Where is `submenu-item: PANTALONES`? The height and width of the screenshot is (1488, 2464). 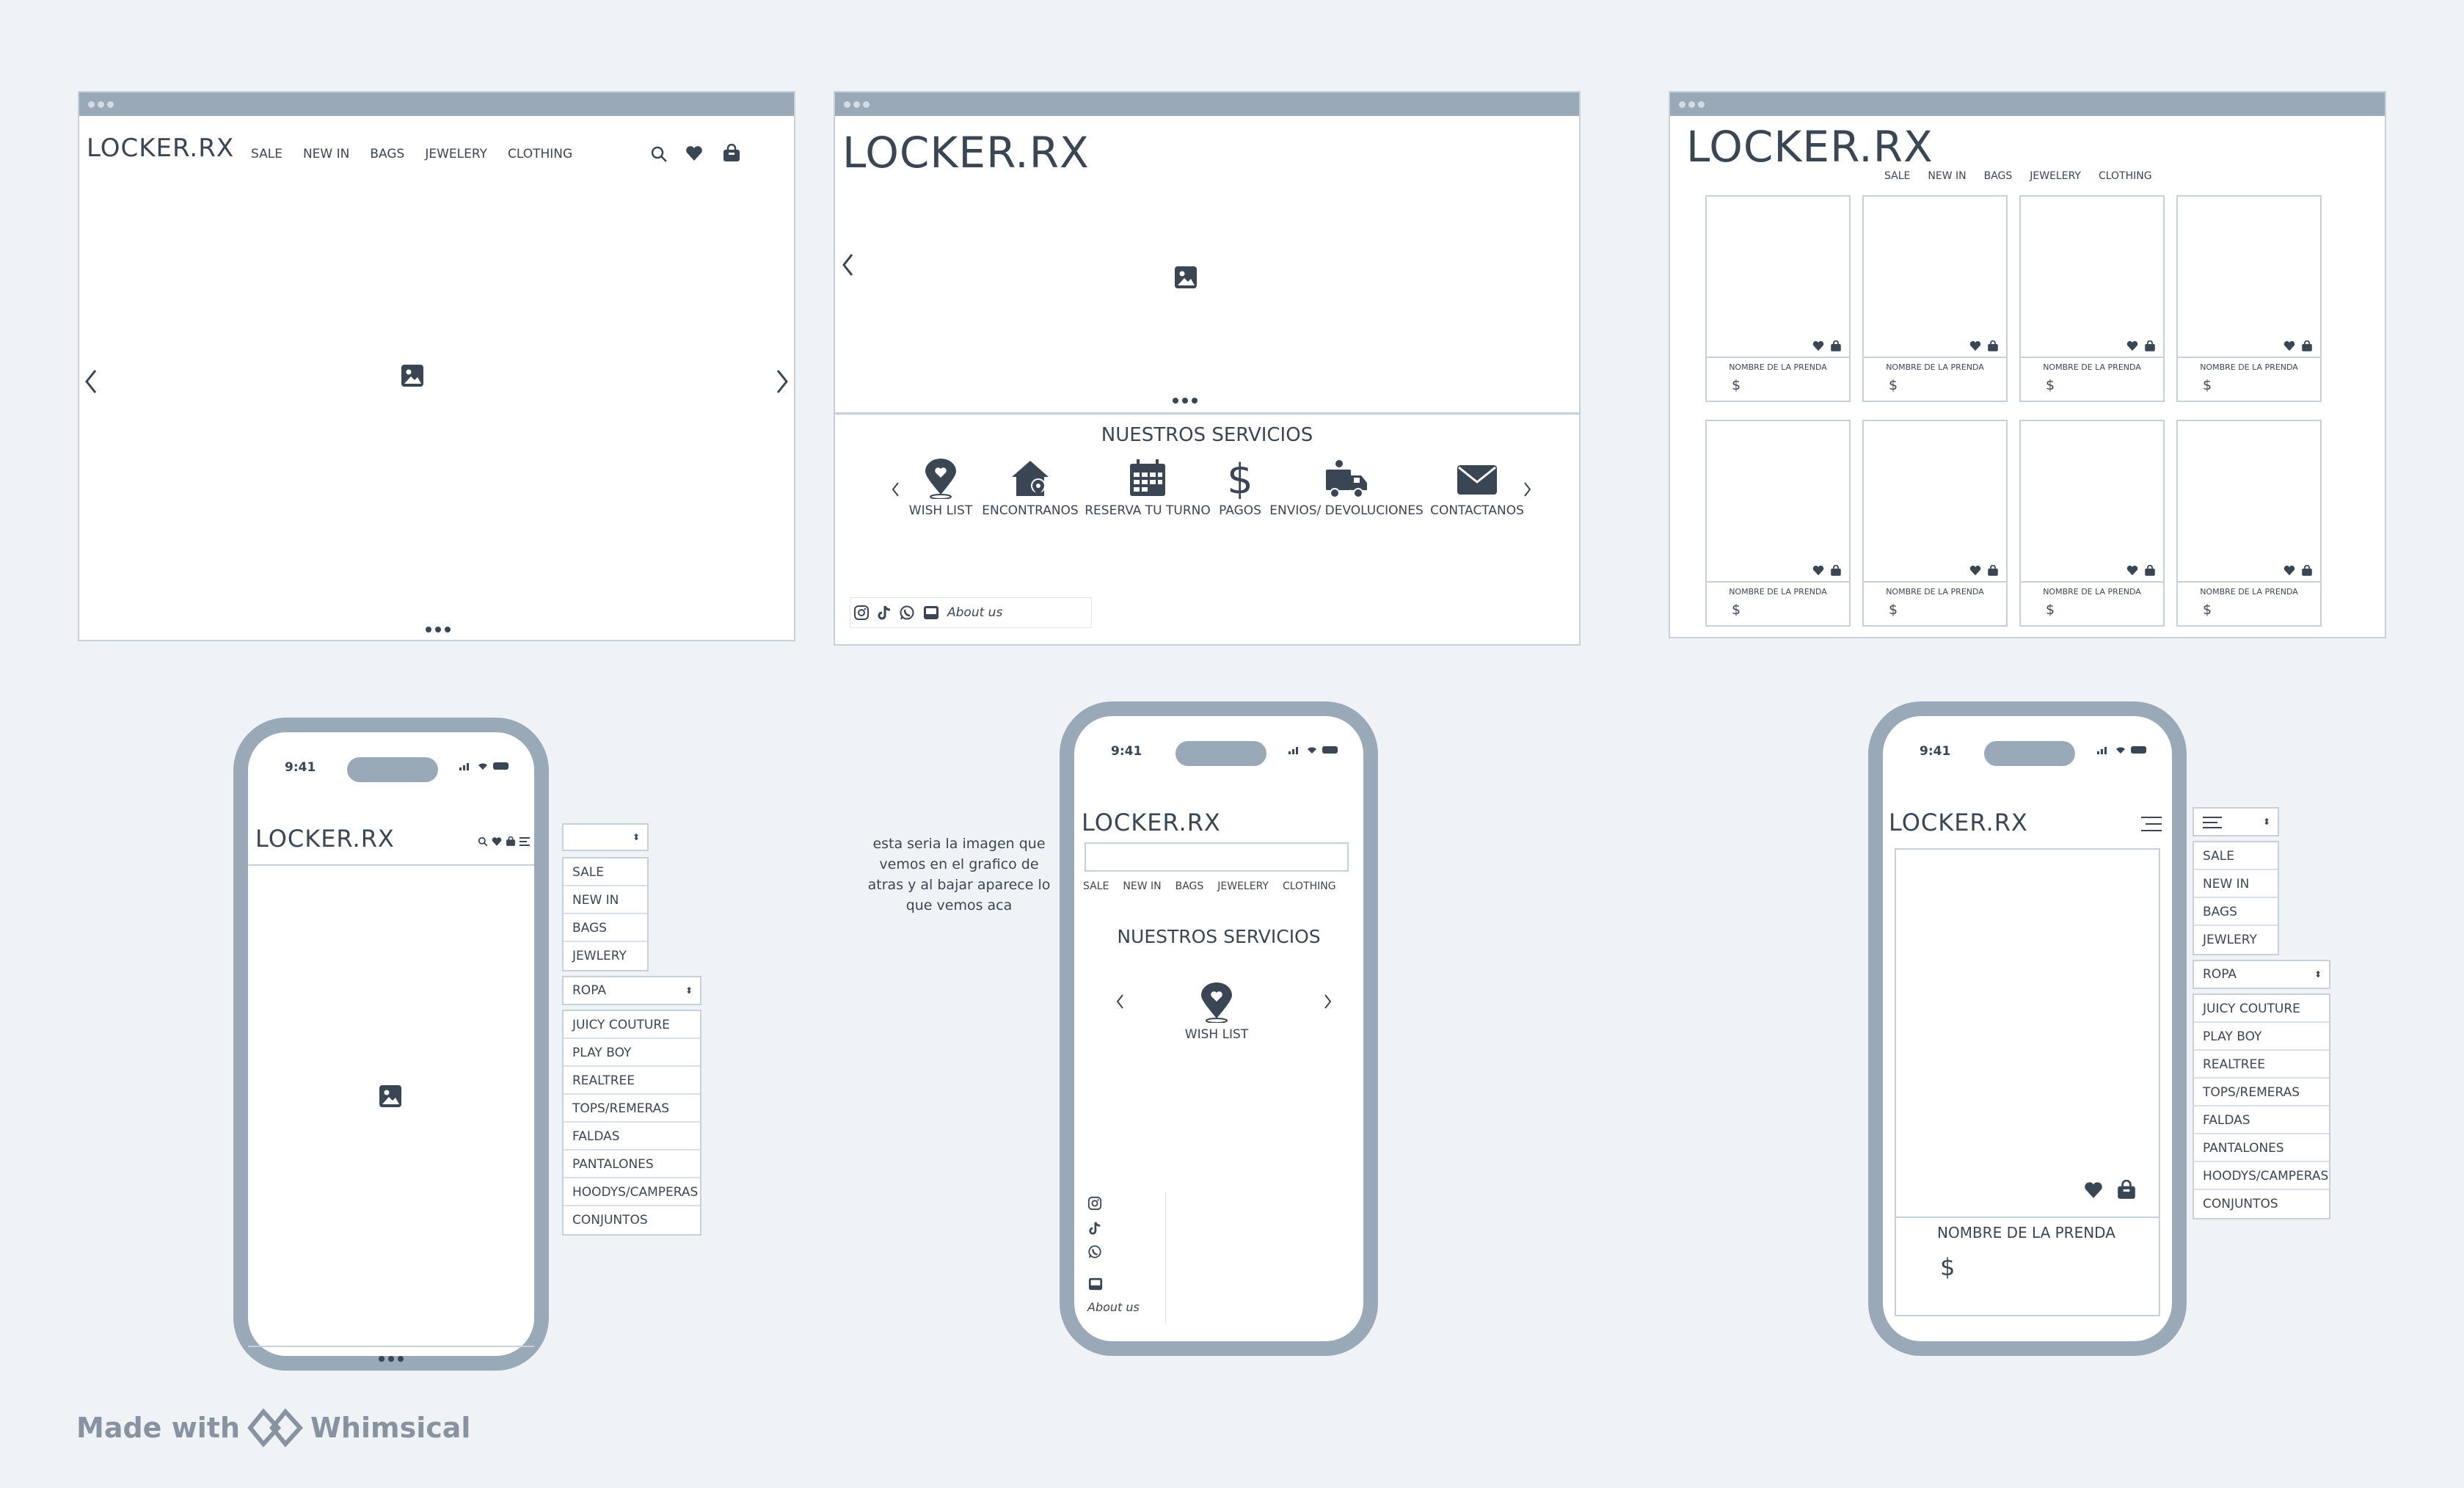 submenu-item: PANTALONES is located at coordinates (2261, 1148).